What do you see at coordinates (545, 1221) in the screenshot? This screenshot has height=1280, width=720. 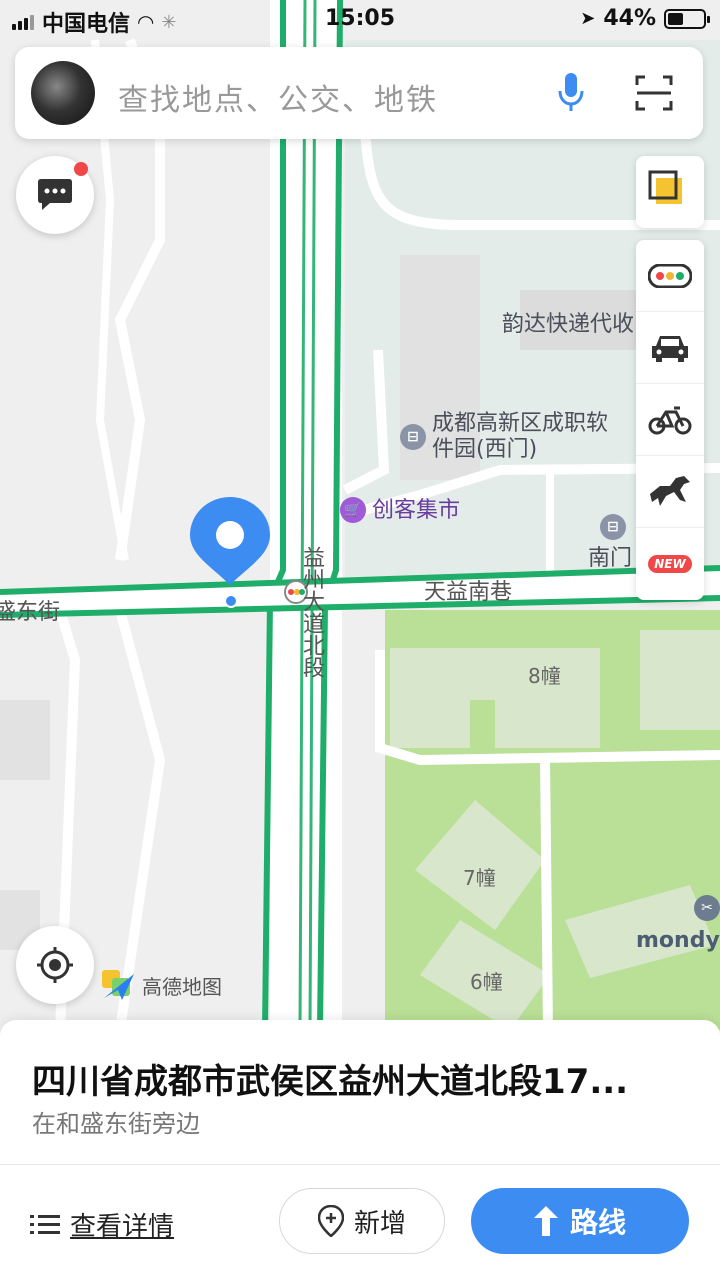 I see `route-arrow-icon` at bounding box center [545, 1221].